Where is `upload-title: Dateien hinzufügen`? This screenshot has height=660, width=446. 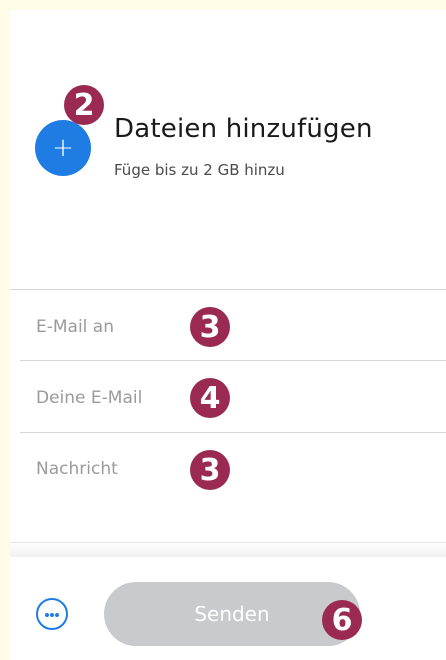
upload-title: Dateien hinzufügen is located at coordinates (243, 129).